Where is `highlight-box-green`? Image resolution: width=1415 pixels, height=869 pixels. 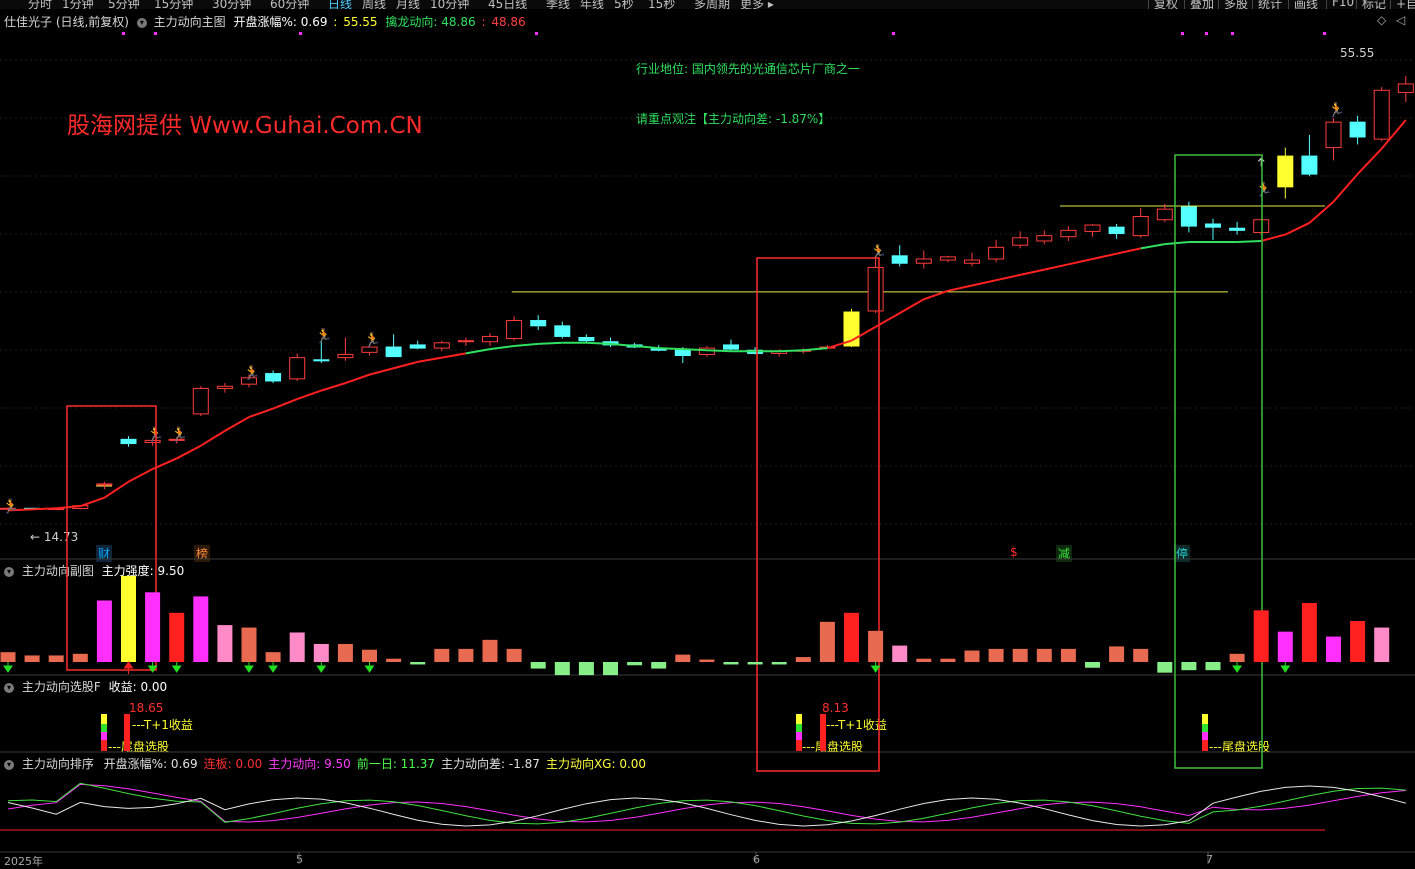
highlight-box-green is located at coordinates (1218, 461).